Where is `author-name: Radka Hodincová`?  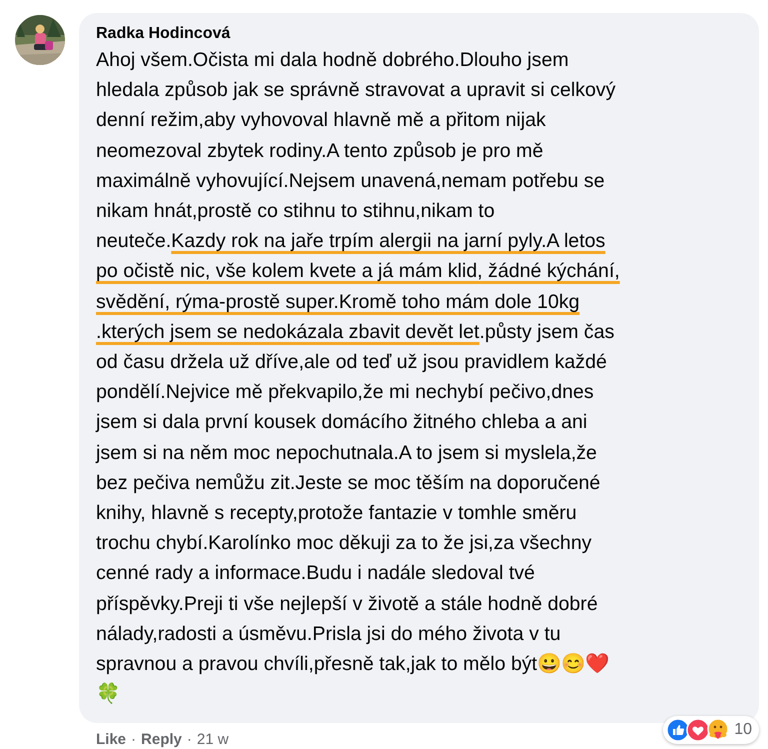 author-name: Radka Hodincová is located at coordinates (418, 34).